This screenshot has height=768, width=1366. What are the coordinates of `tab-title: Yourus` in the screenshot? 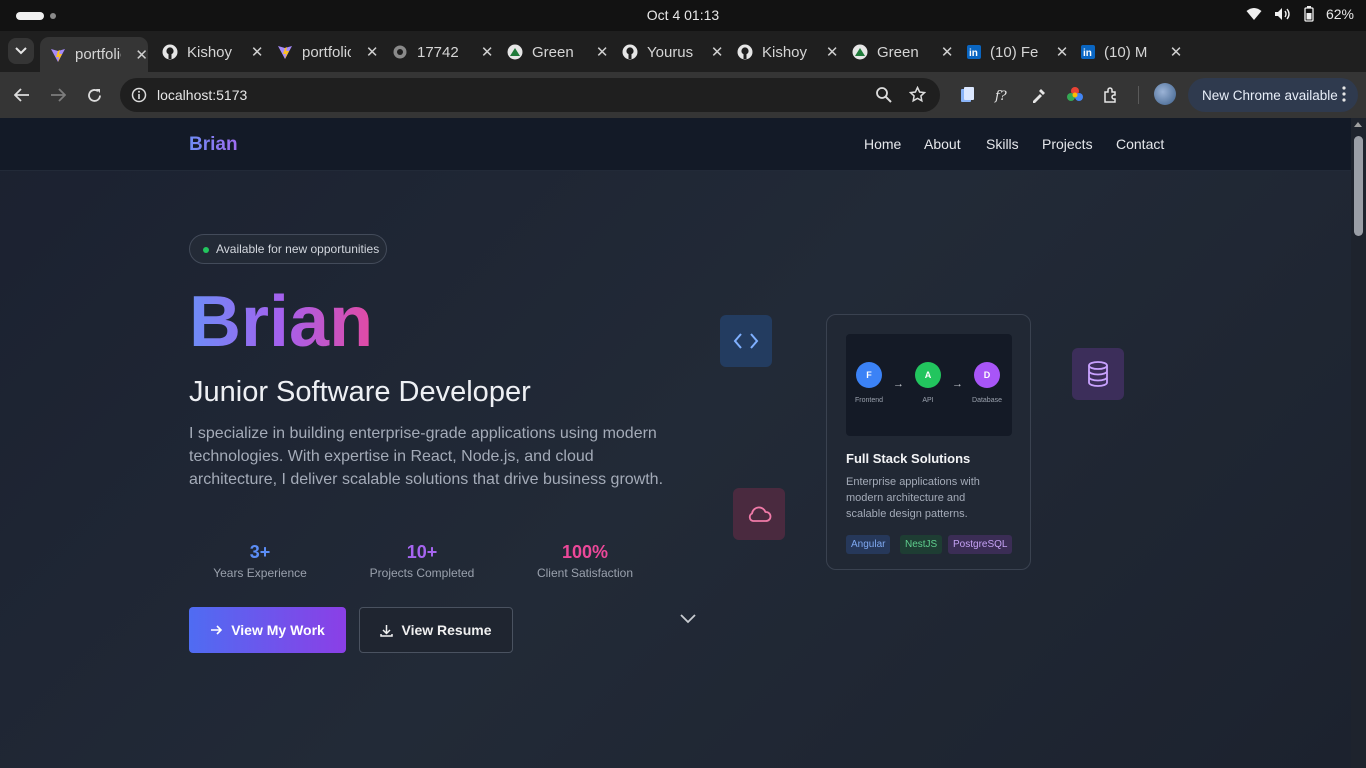 It's located at (670, 52).